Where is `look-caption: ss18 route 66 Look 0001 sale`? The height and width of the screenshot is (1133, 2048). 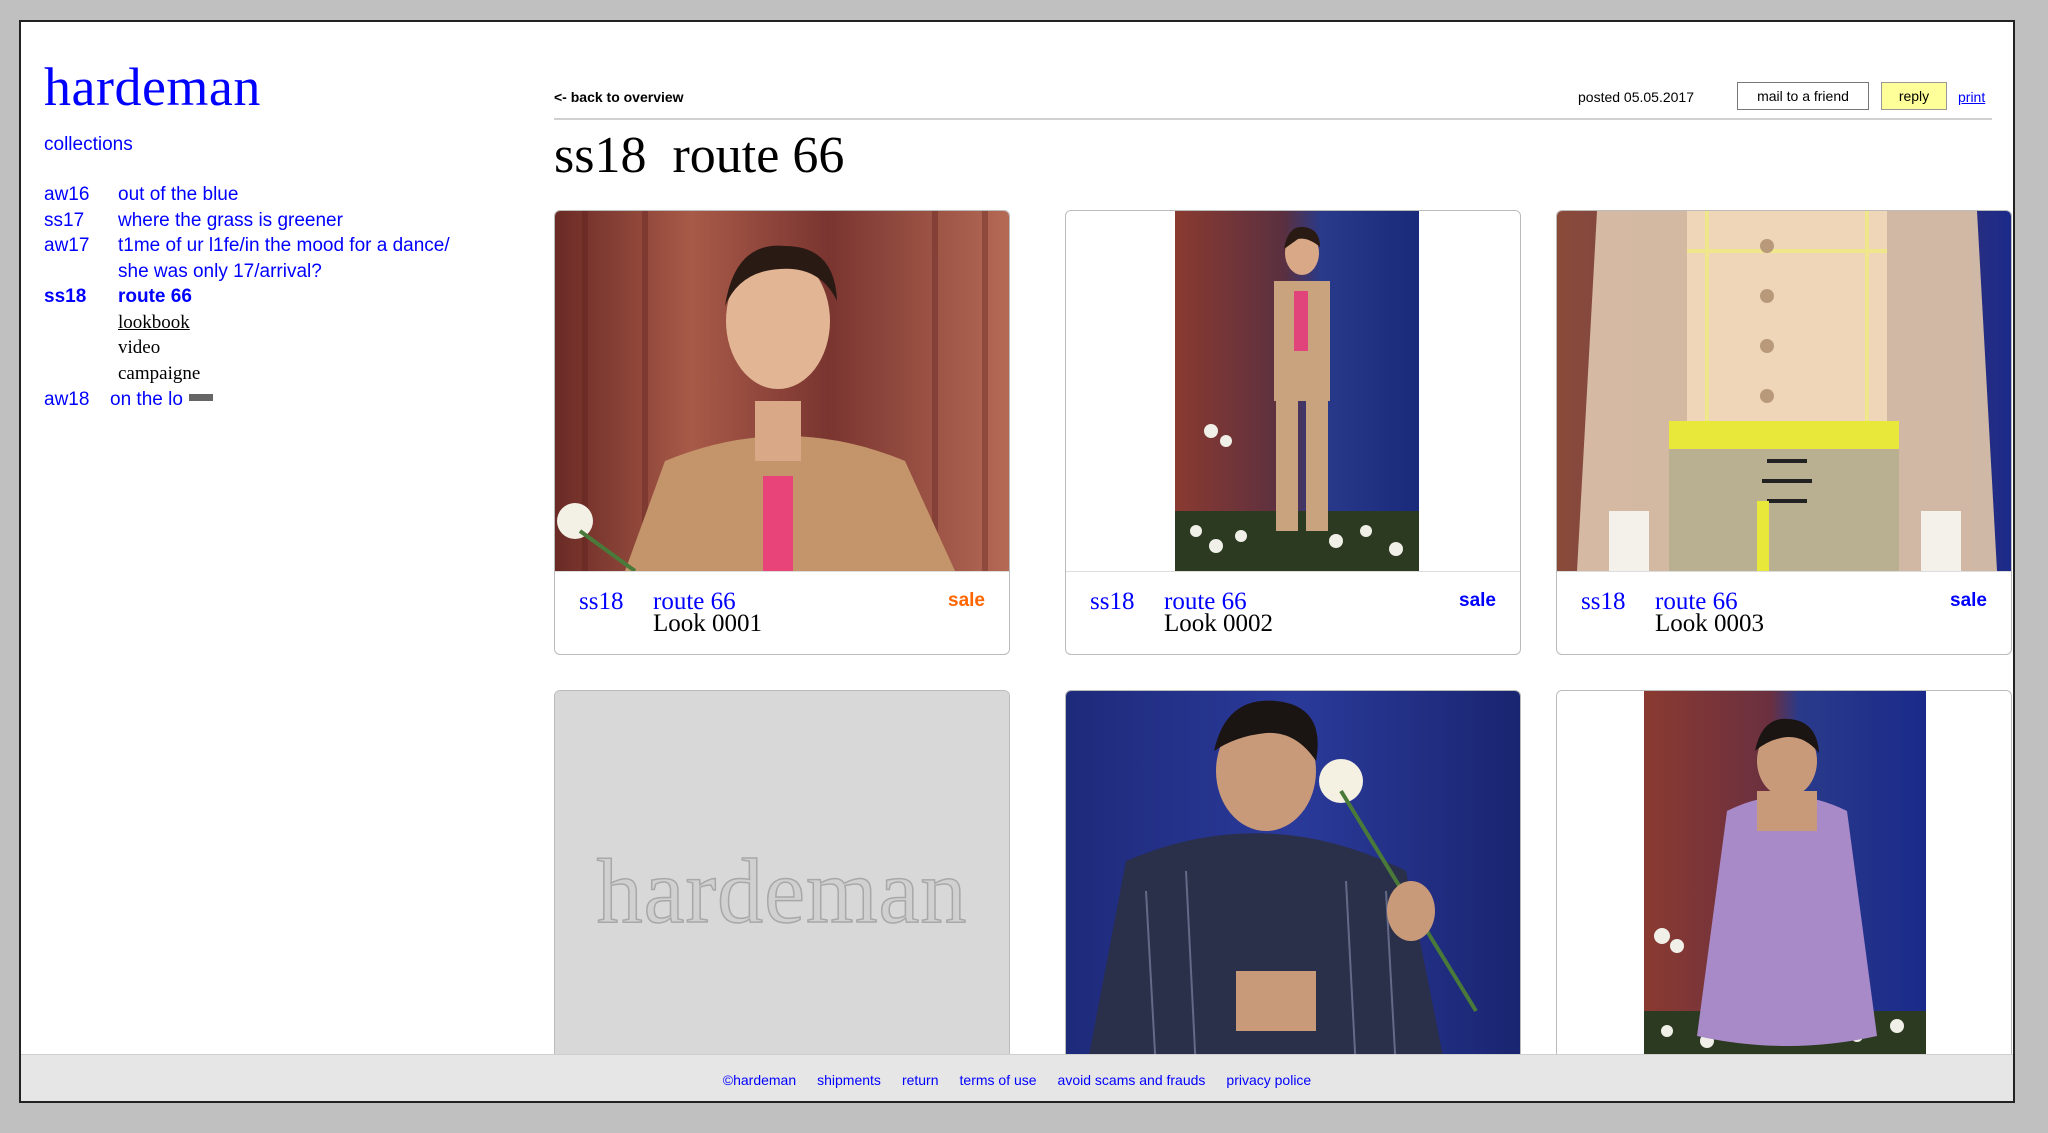 look-caption: ss18 route 66 Look 0001 sale is located at coordinates (782, 612).